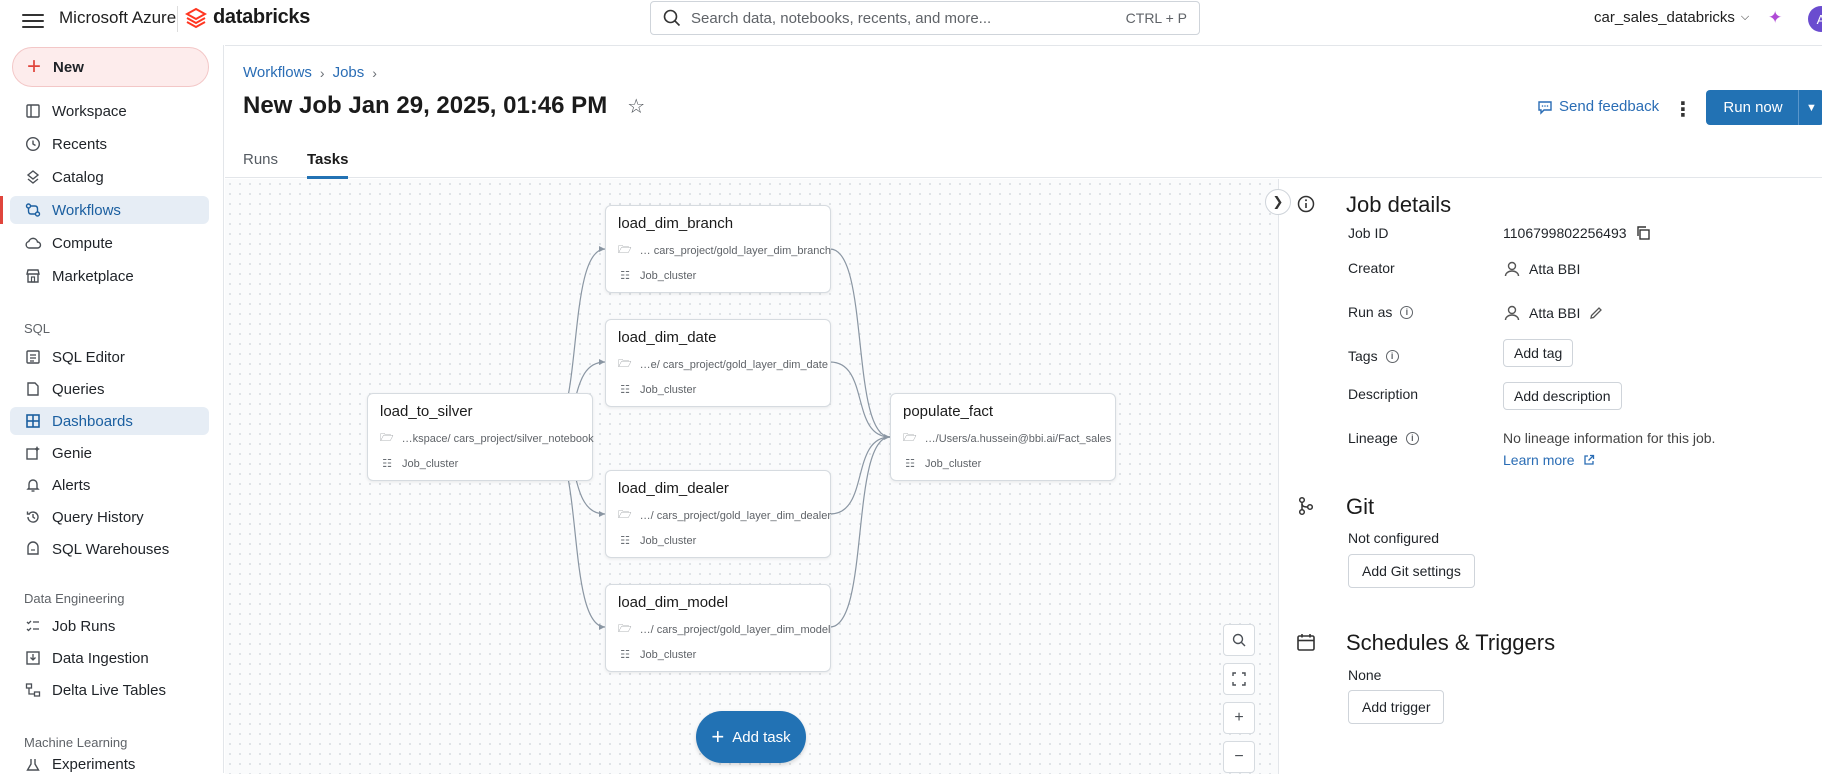 This screenshot has height=776, width=1822. What do you see at coordinates (751, 737) in the screenshot?
I see `add-task-button: + Add task` at bounding box center [751, 737].